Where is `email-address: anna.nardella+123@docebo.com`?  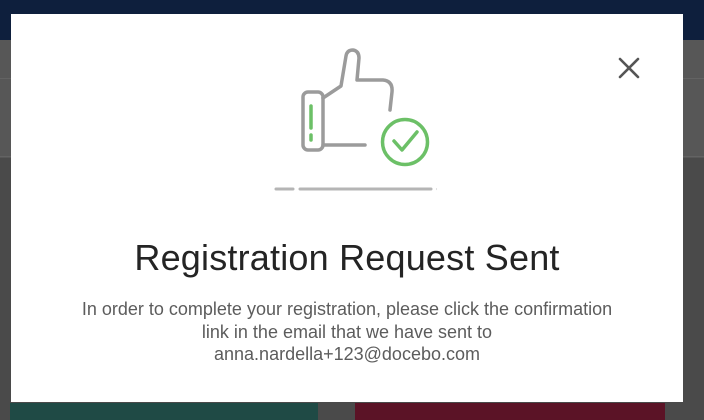
email-address: anna.nardella+123@docebo.com is located at coordinates (347, 354).